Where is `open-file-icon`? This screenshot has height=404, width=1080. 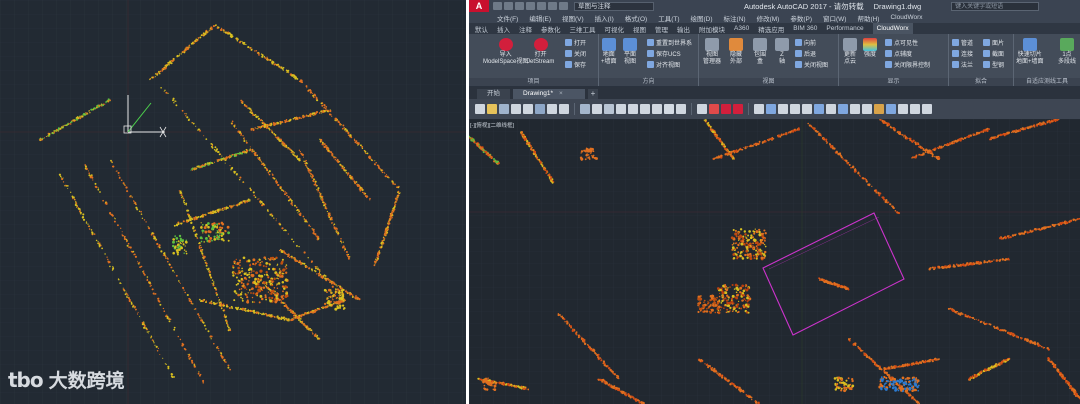
open-file-icon is located at coordinates (508, 6).